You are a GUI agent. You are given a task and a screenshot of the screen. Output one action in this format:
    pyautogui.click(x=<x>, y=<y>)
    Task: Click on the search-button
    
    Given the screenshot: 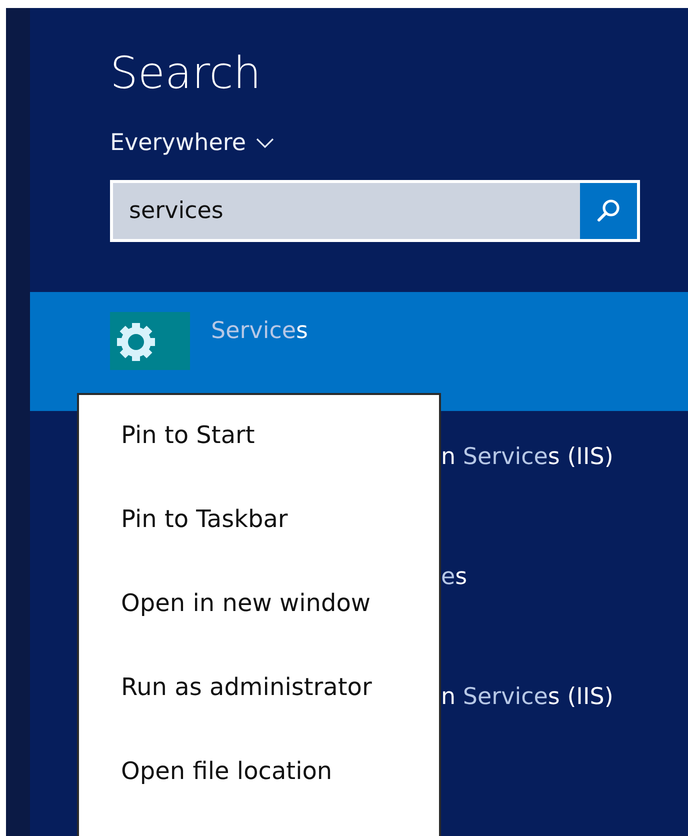 What is the action you would take?
    pyautogui.click(x=608, y=211)
    